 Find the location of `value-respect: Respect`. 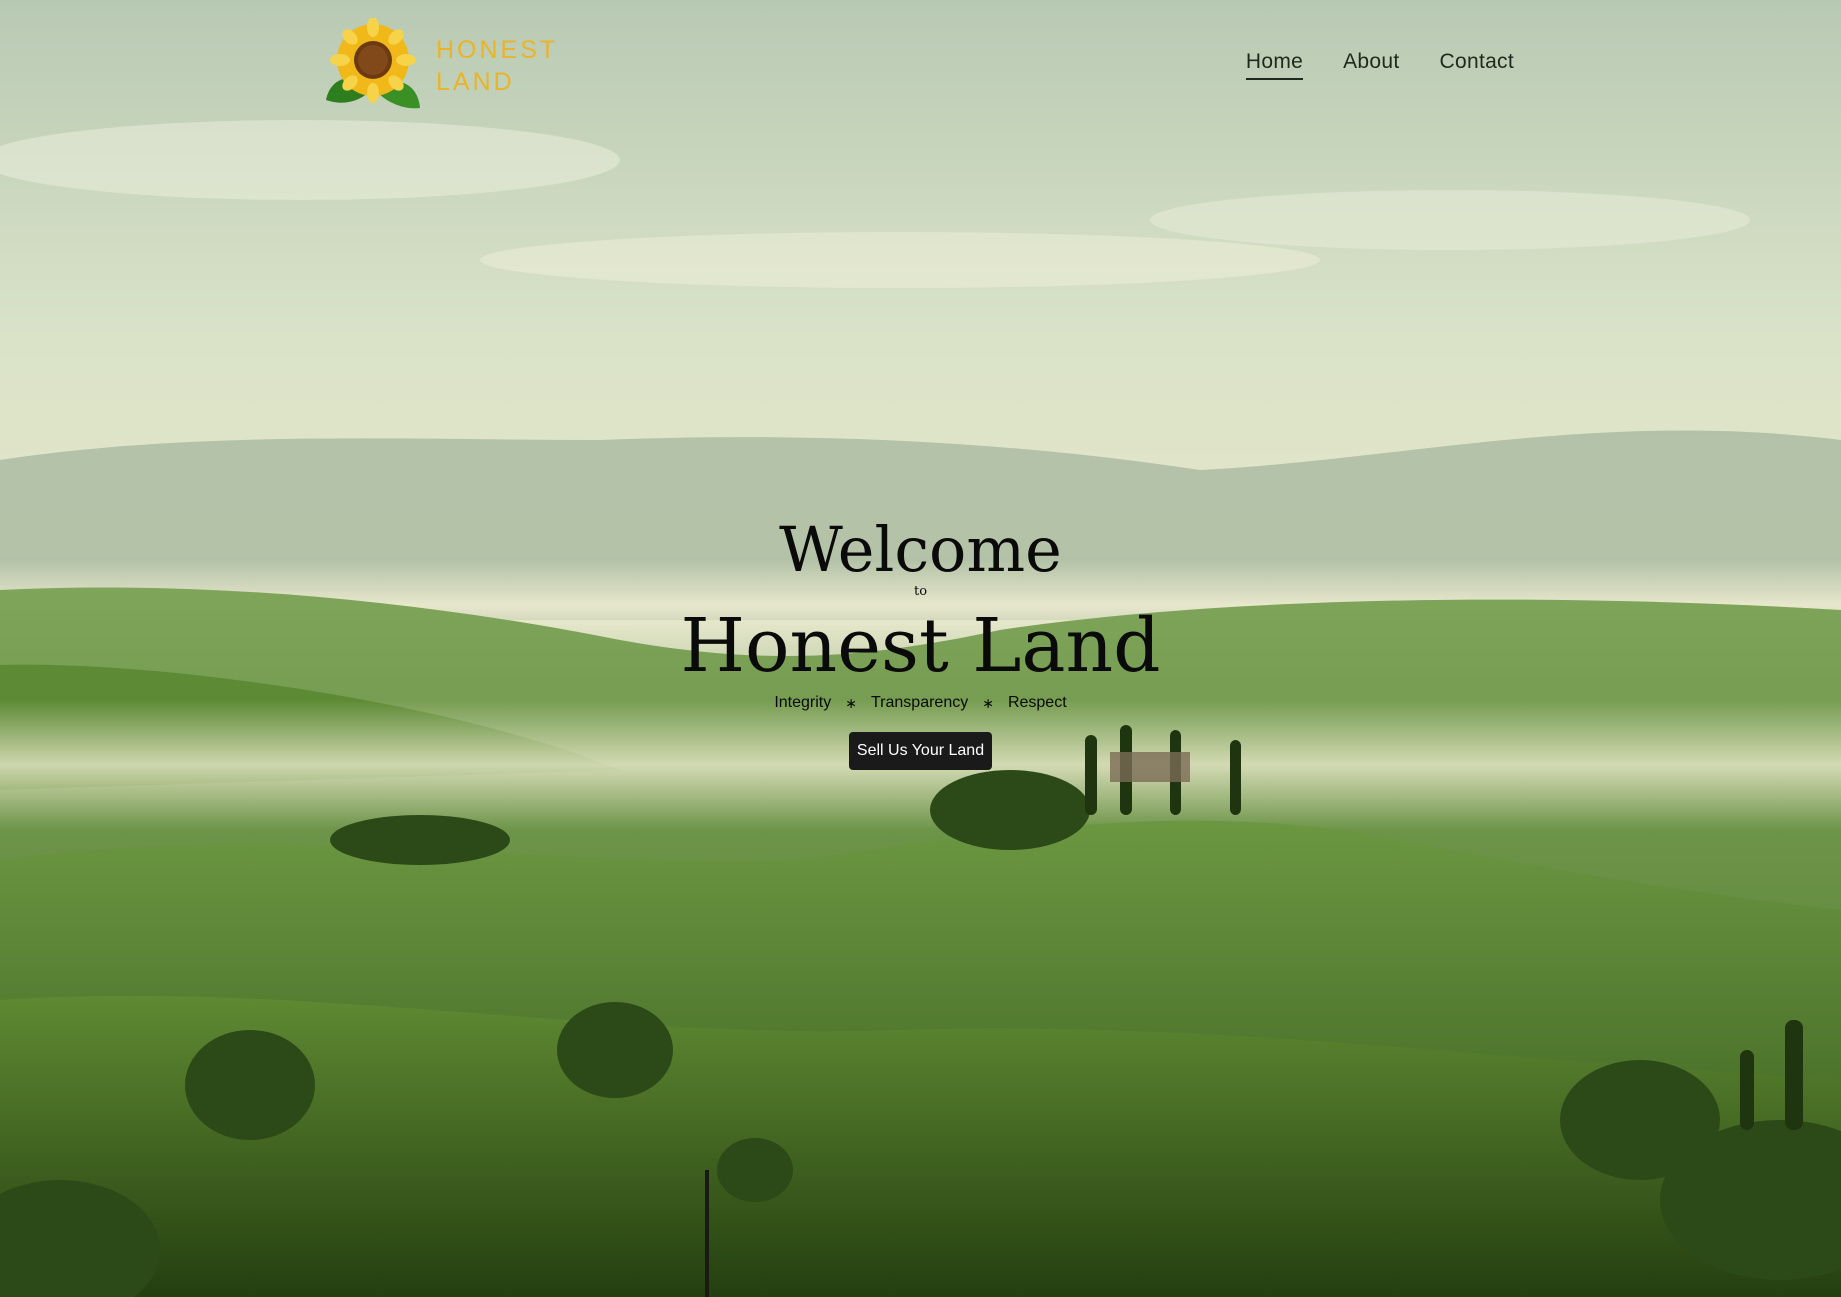

value-respect: Respect is located at coordinates (1037, 702).